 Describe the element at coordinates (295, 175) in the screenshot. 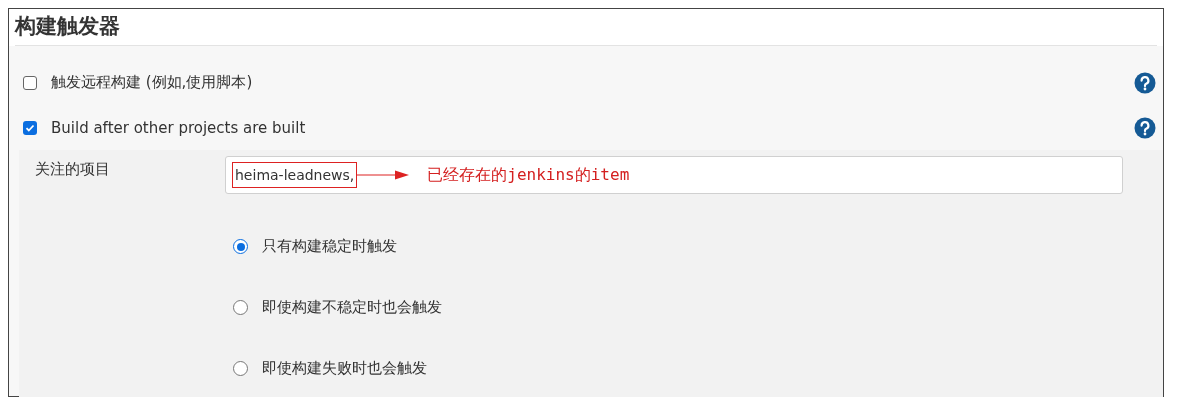

I see `input-value: heima-leadnews,` at that location.